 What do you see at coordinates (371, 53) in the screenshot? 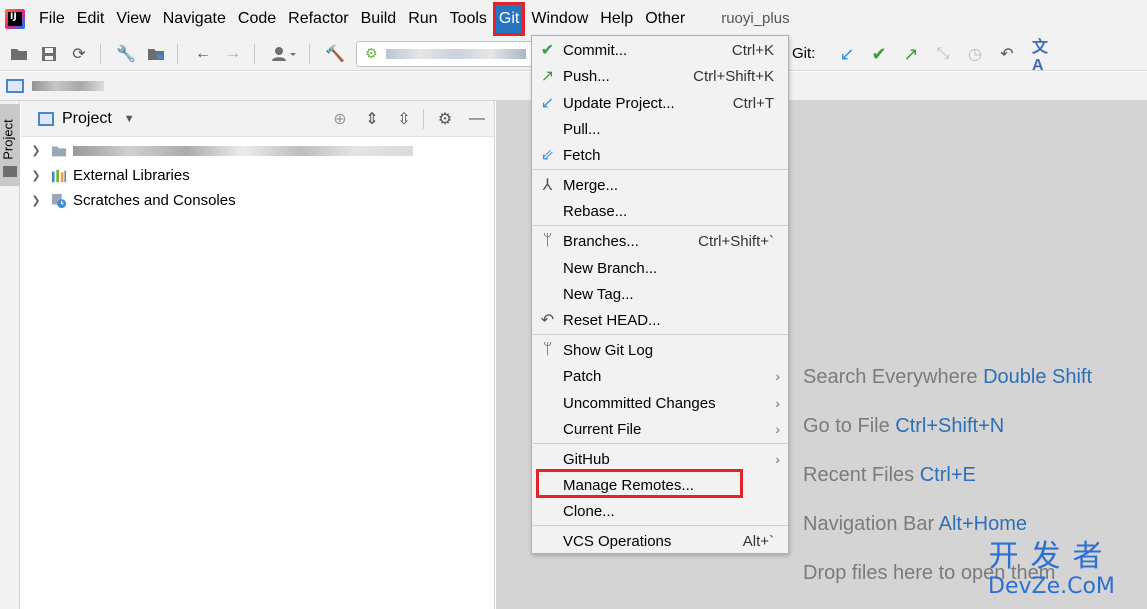
I see `spring-boot-icon: ⚙` at bounding box center [371, 53].